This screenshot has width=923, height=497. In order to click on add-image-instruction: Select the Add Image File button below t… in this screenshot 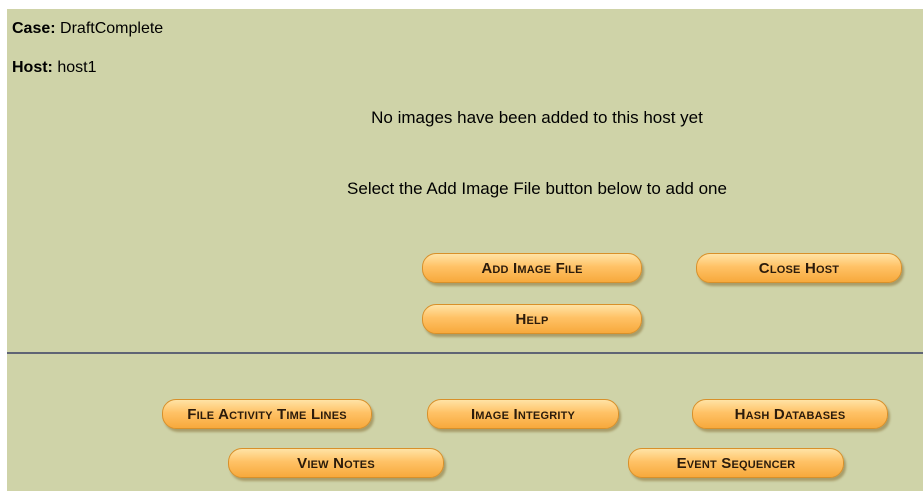, I will do `click(537, 188)`.